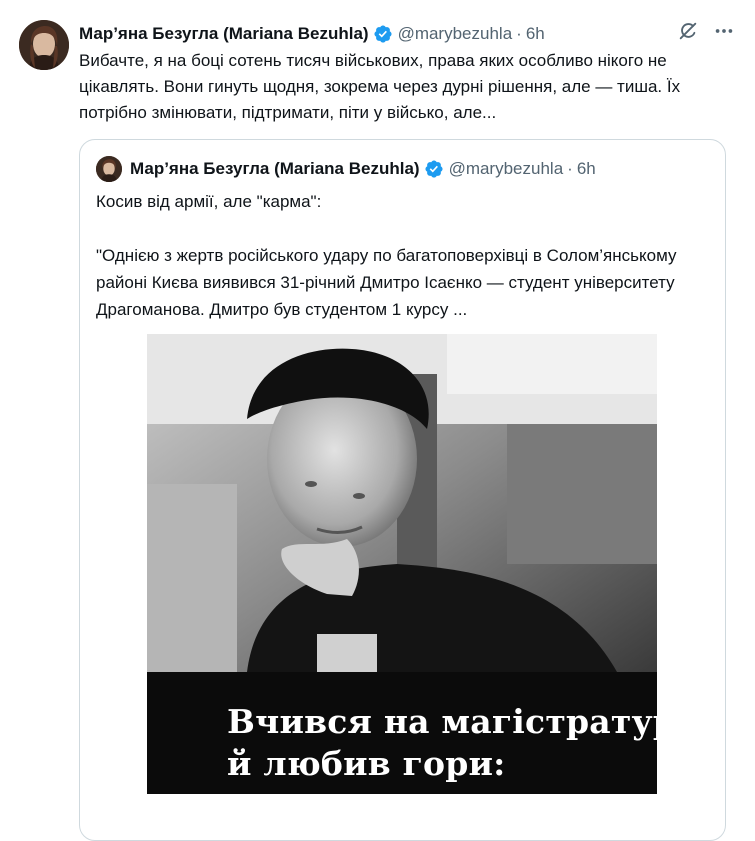  What do you see at coordinates (706, 31) in the screenshot?
I see `tweet-actions` at bounding box center [706, 31].